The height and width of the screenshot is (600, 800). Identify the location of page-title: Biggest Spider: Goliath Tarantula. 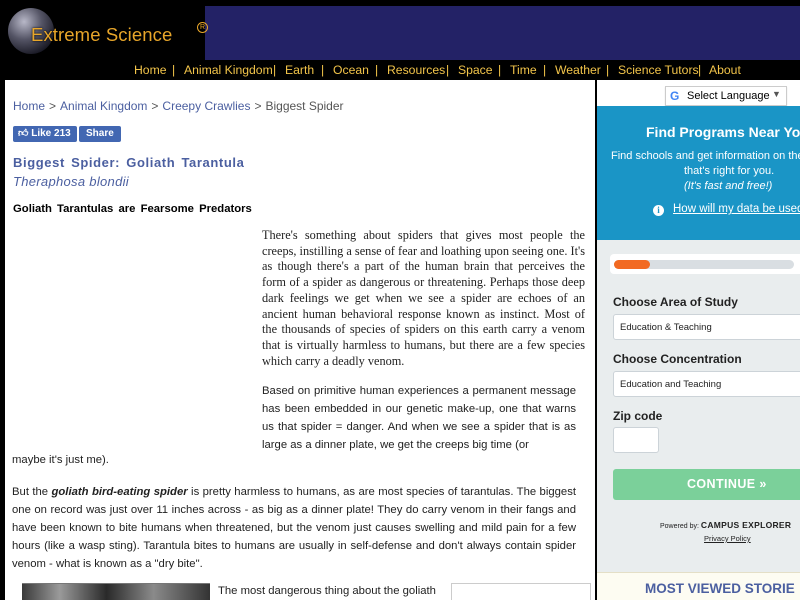
(129, 162).